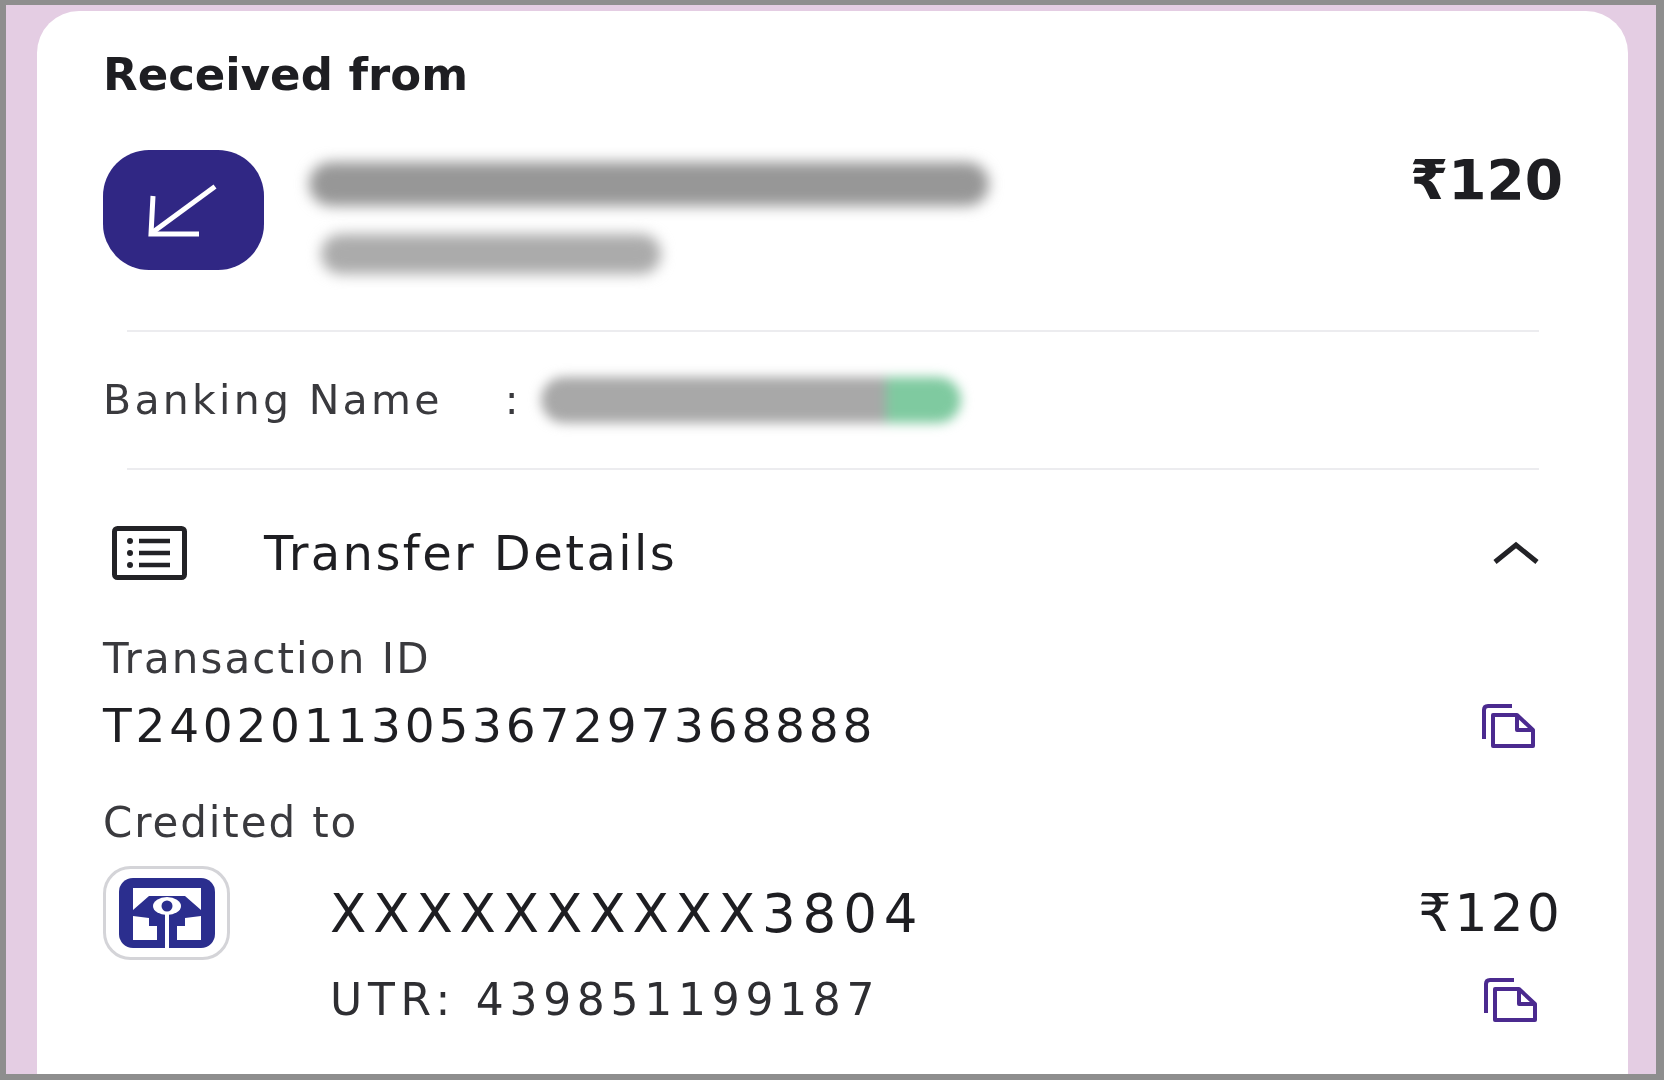 The width and height of the screenshot is (1664, 1080). Describe the element at coordinates (166, 913) in the screenshot. I see `bank-logo-icon` at that location.